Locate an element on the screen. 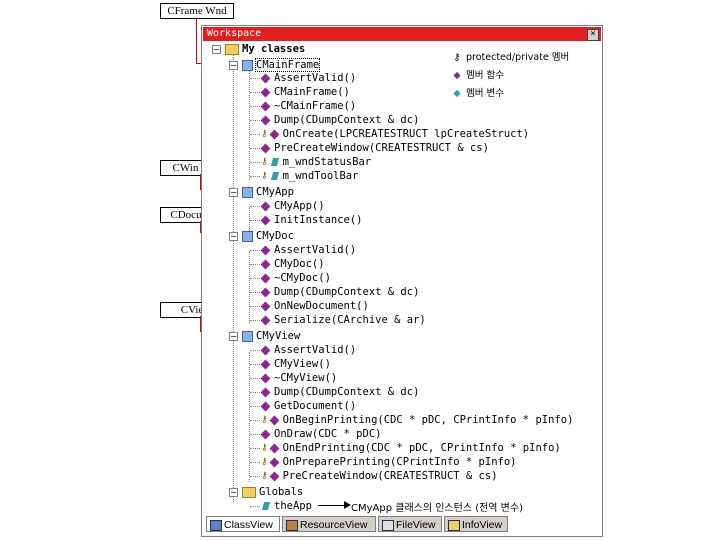 This screenshot has width=720, height=540. expander-cmydoc: − is located at coordinates (233, 236).